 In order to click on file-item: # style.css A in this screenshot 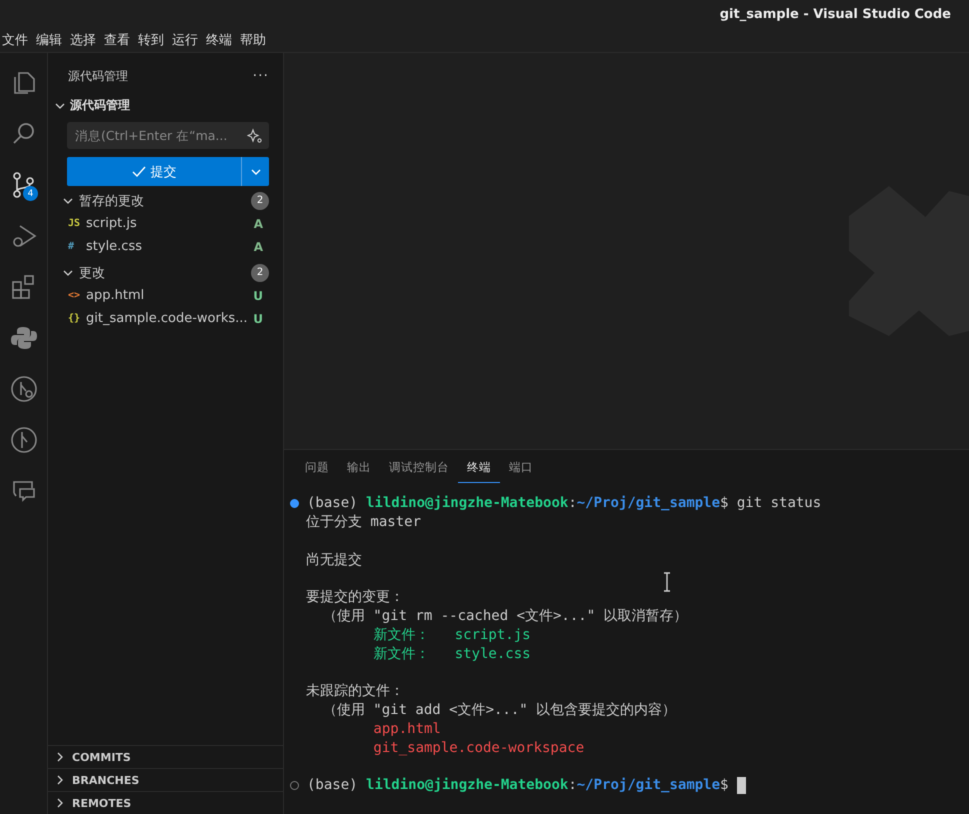, I will do `click(165, 246)`.